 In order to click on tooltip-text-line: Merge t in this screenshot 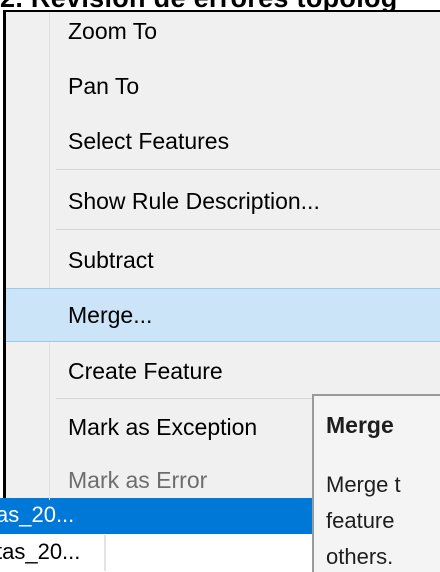, I will do `click(363, 484)`.